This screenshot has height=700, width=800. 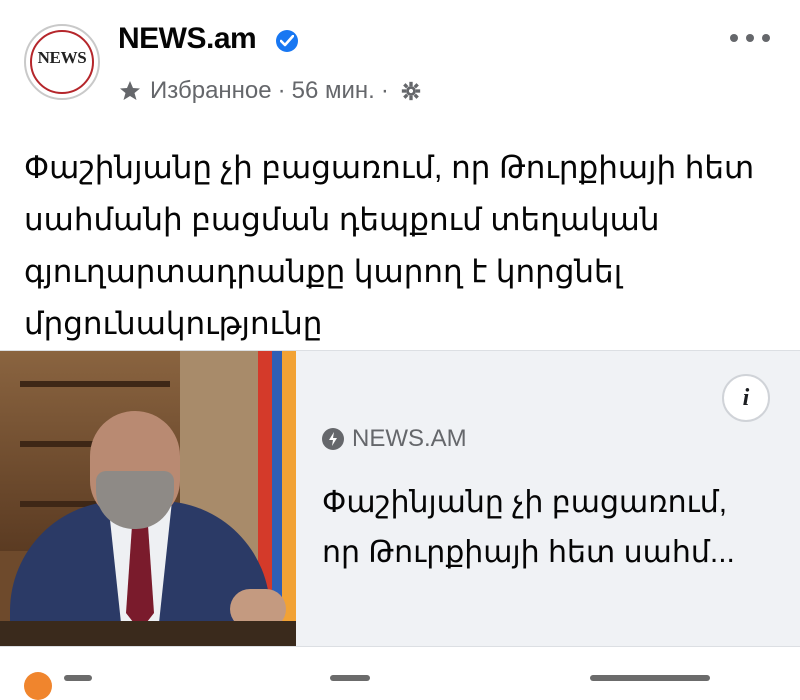 I want to click on reaction-icon, so click(x=38, y=686).